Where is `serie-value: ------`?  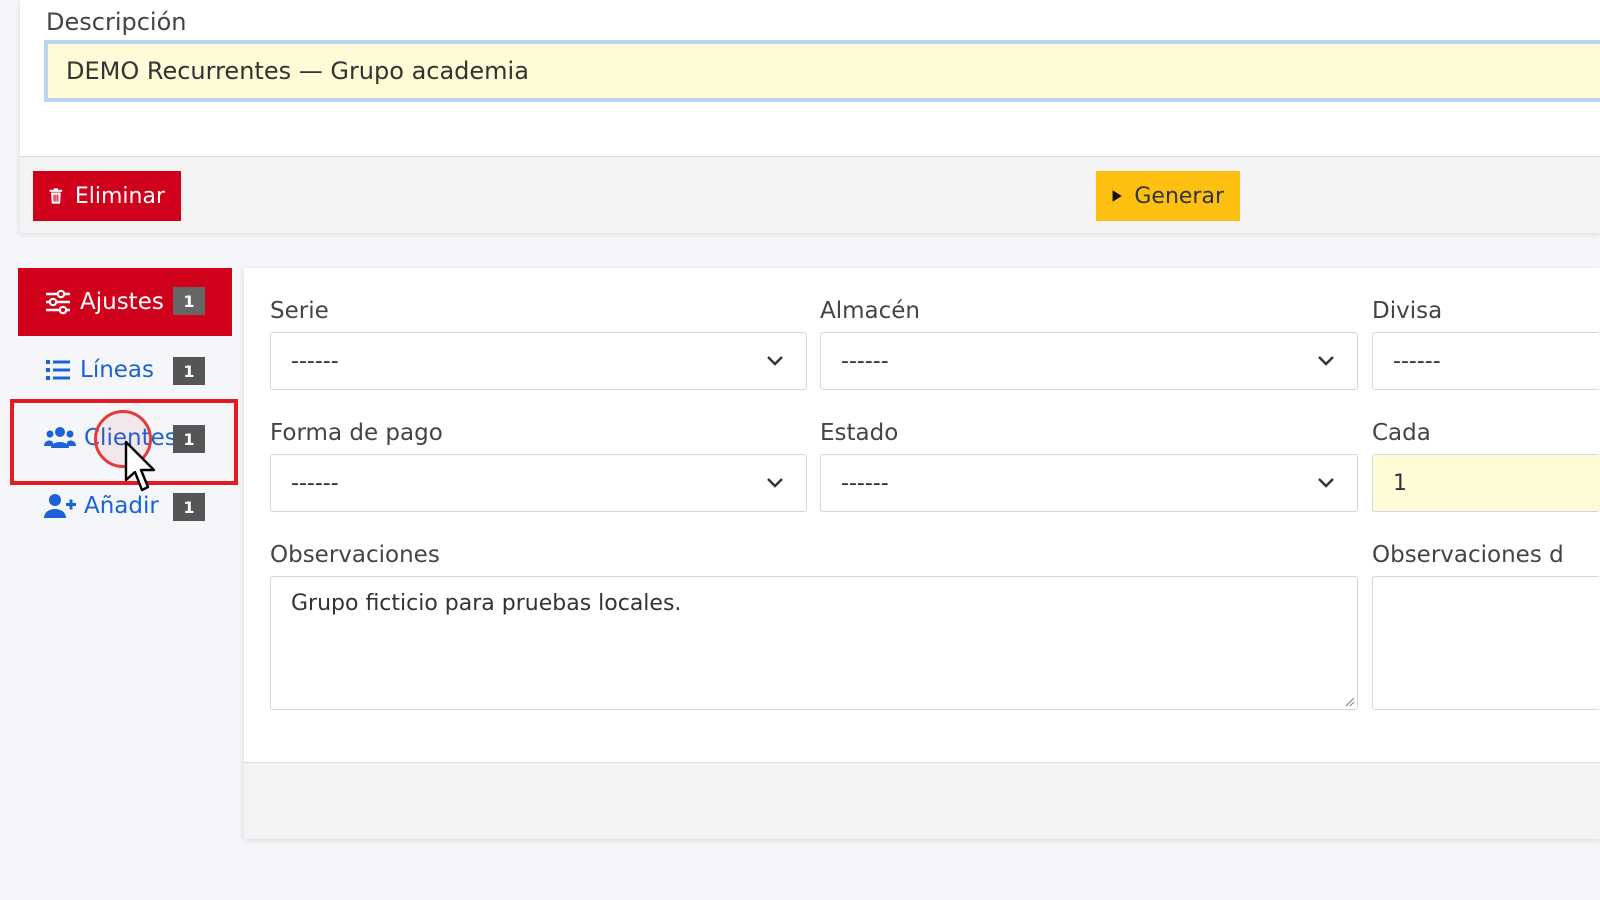
serie-value: ------ is located at coordinates (315, 361).